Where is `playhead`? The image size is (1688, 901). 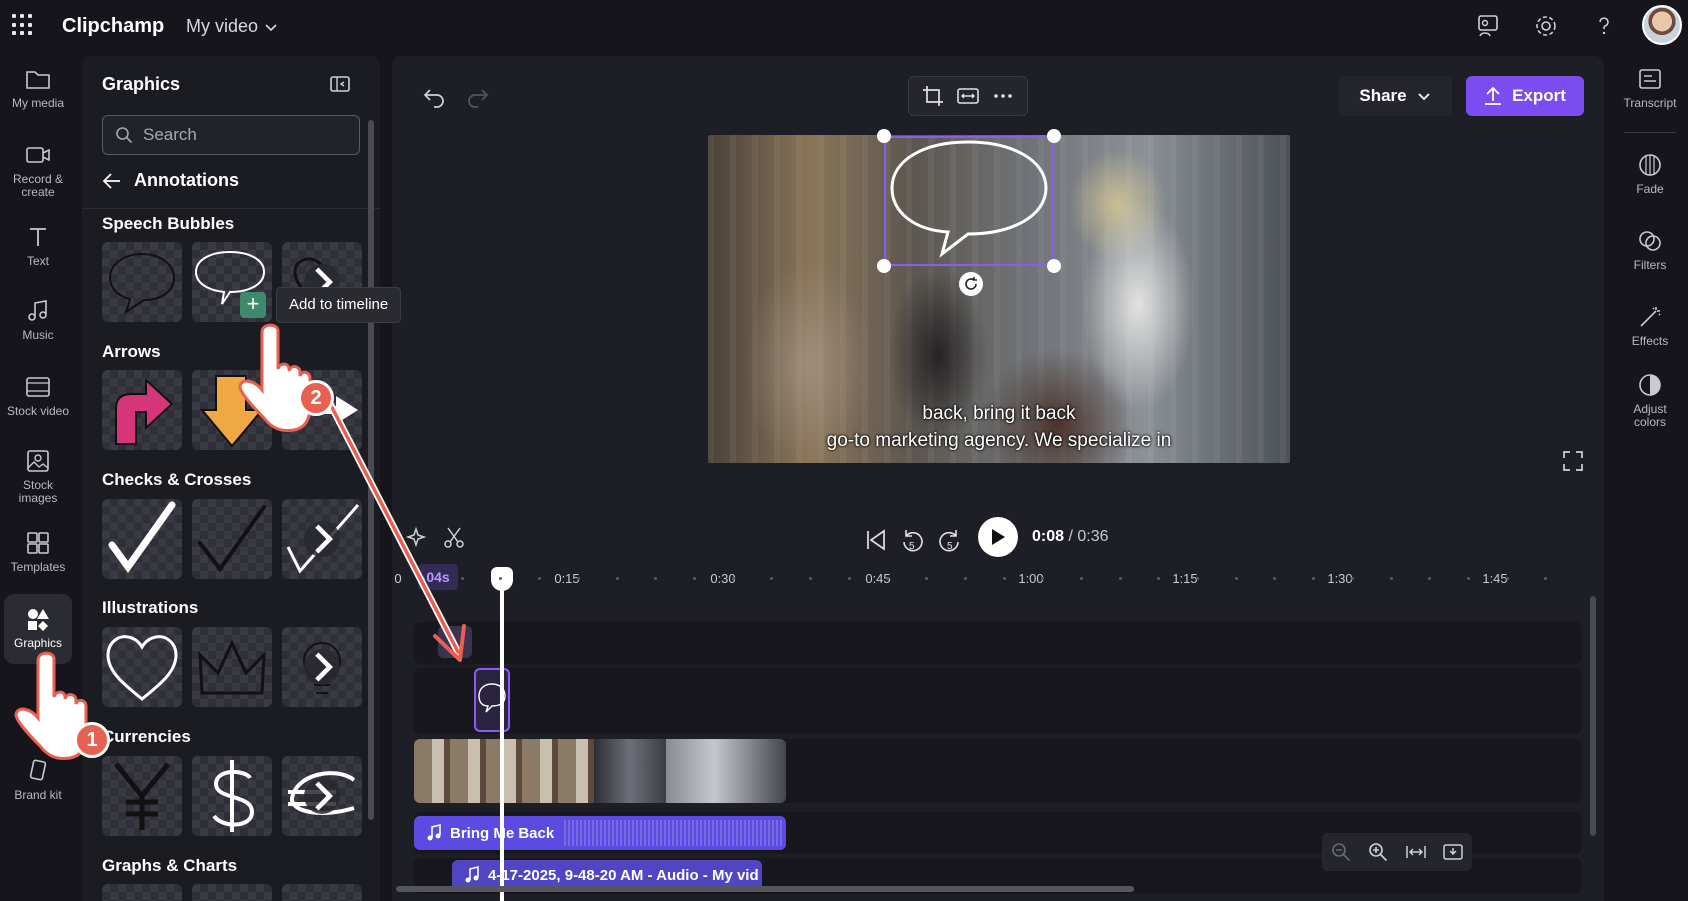 playhead is located at coordinates (502, 744).